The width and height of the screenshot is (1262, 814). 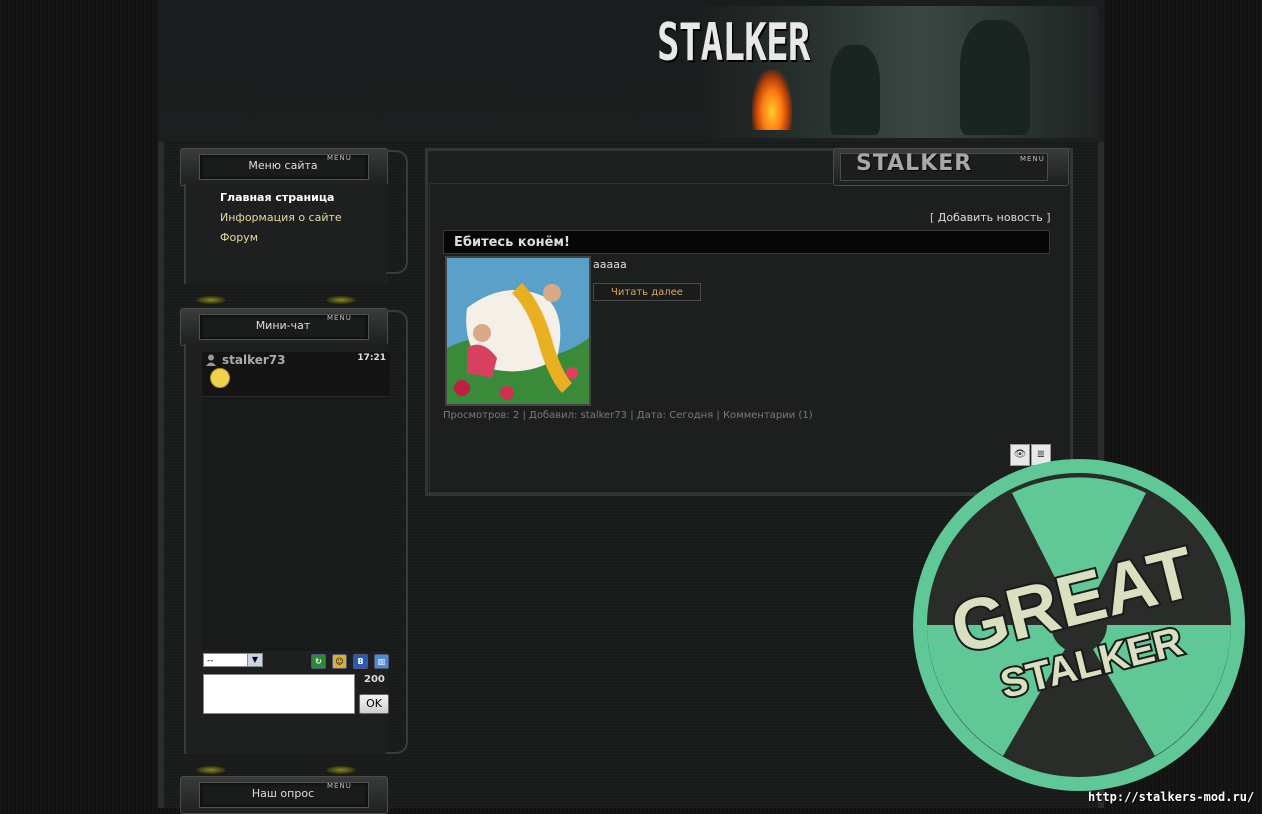 I want to click on nav-item-home: Главная страница, so click(x=287, y=198).